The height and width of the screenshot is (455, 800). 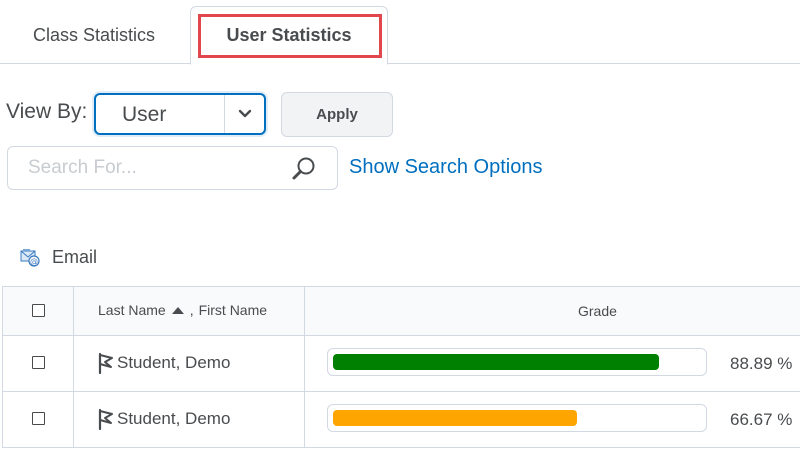 What do you see at coordinates (38, 310) in the screenshot?
I see `select-all-checkbox` at bounding box center [38, 310].